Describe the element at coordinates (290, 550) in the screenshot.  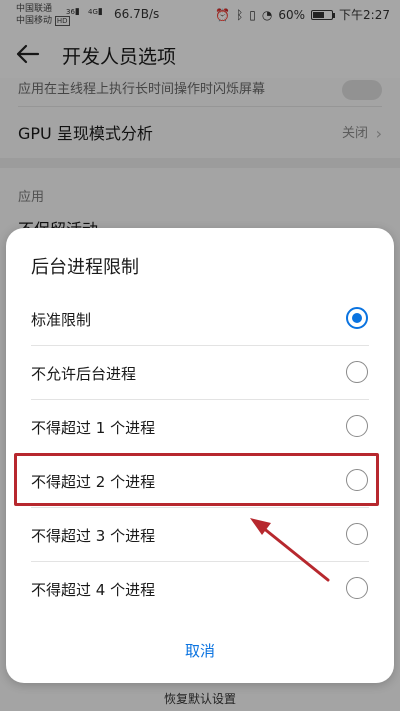
I see `annotation-arrow-icon` at that location.